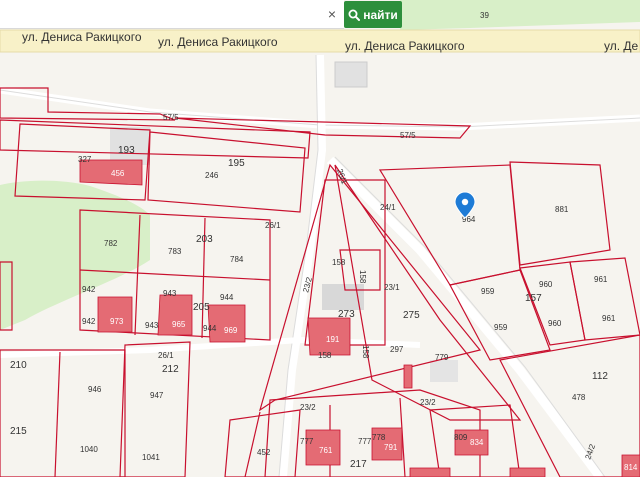 This screenshot has height=477, width=640. Describe the element at coordinates (392, 287) in the screenshot. I see `parcel-label: 23/1` at that location.